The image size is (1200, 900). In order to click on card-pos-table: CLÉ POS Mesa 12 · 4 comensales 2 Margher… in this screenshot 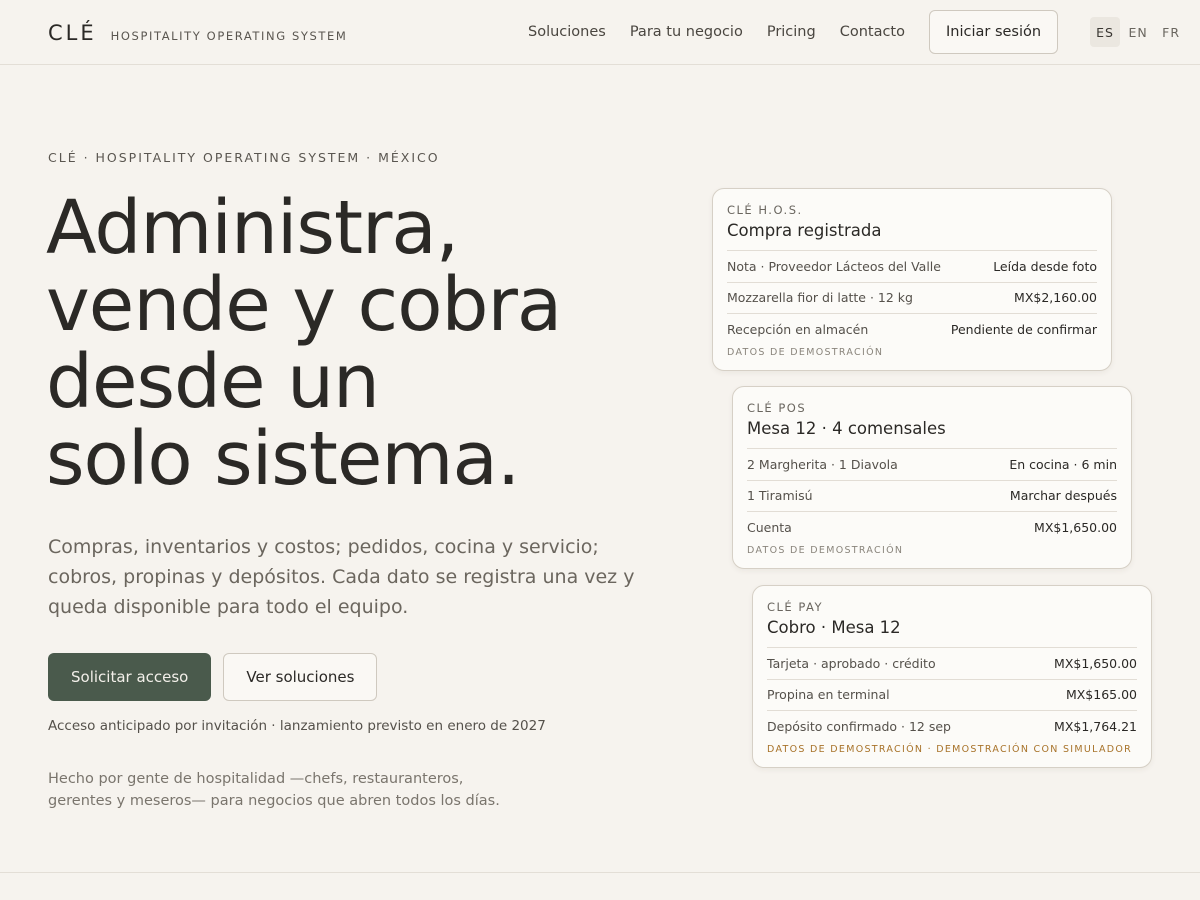, I will do `click(932, 477)`.